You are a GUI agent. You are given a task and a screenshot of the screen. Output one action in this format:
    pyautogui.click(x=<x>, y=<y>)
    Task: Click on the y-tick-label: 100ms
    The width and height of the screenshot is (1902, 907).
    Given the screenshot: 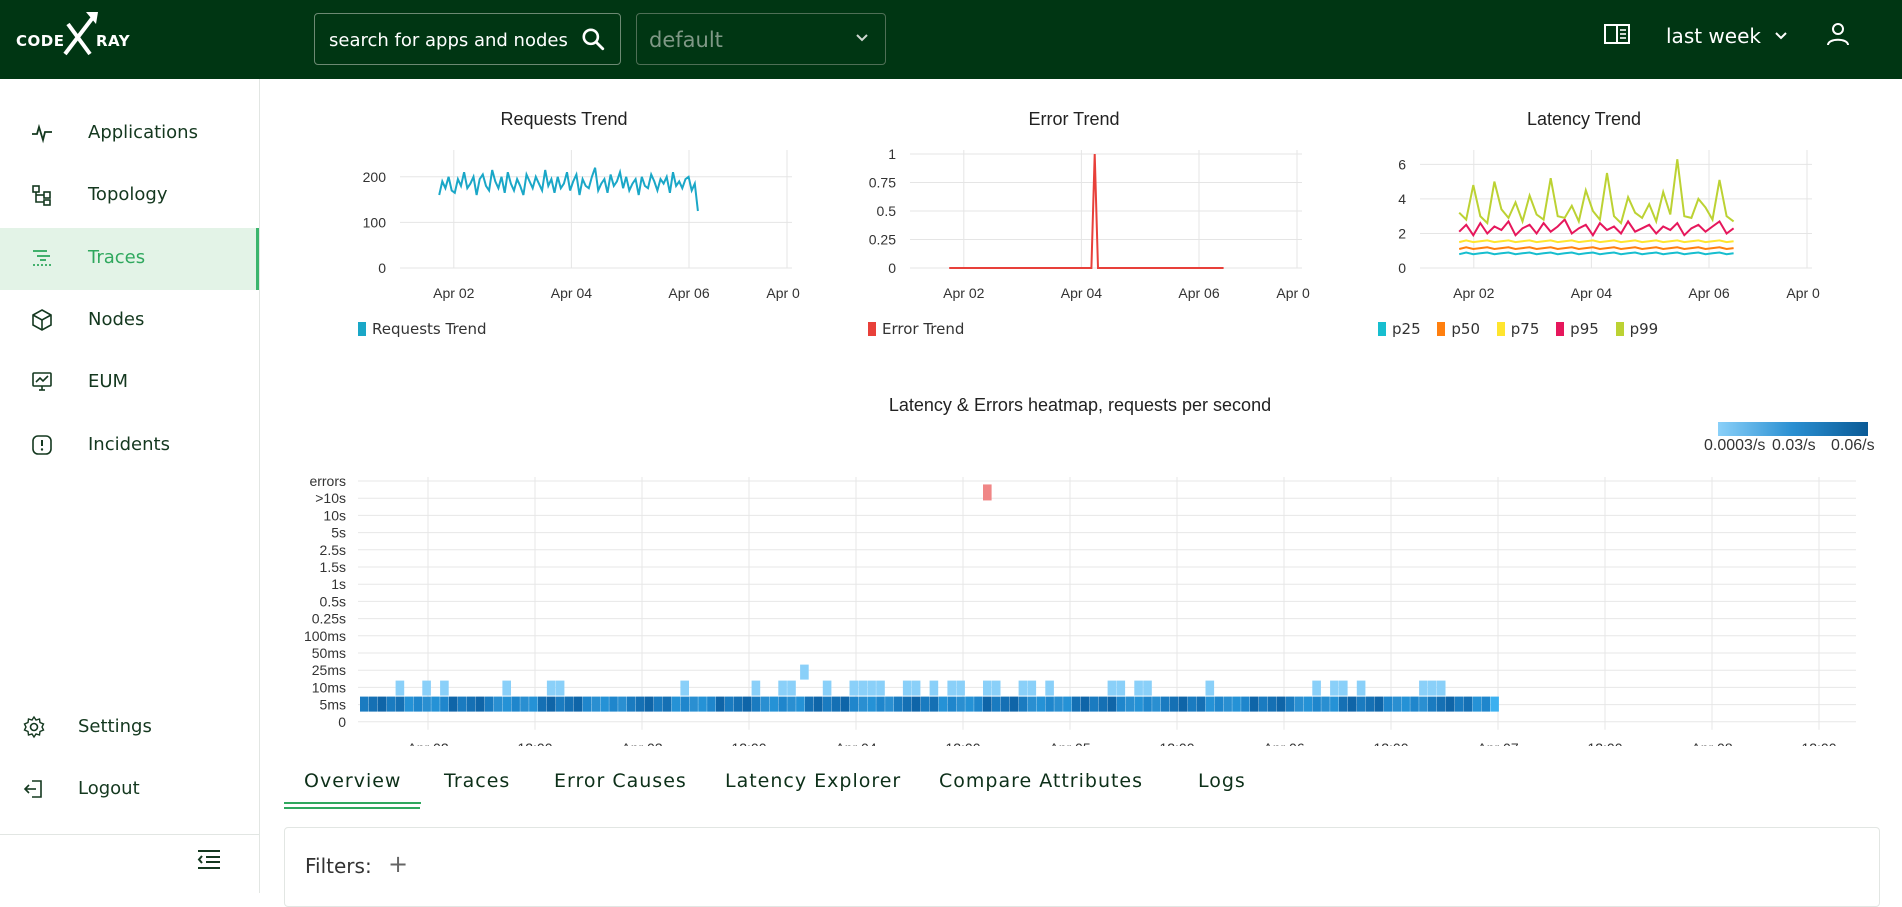 What is the action you would take?
    pyautogui.click(x=325, y=636)
    